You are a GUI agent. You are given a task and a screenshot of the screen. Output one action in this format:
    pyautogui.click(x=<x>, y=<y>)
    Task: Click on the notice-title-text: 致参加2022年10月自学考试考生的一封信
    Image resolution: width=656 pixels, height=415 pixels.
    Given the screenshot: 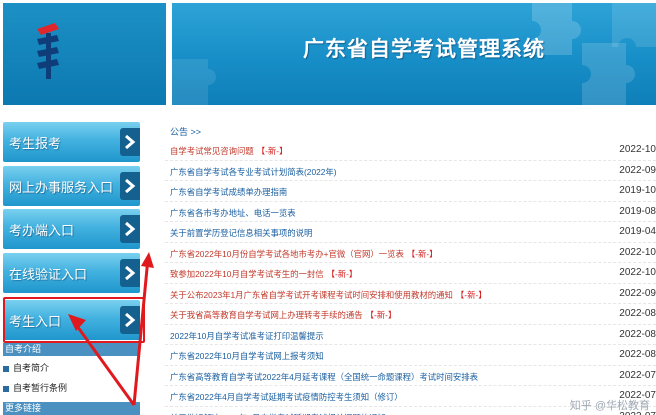 What is the action you would take?
    pyautogui.click(x=247, y=274)
    